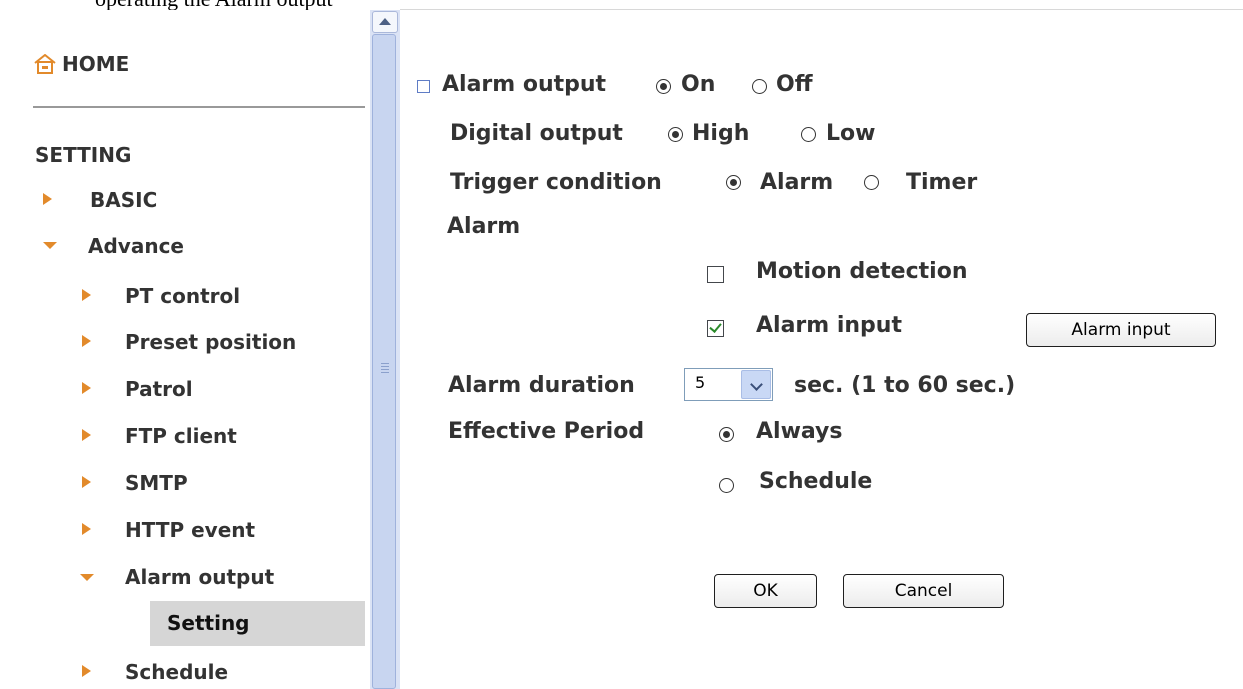 This screenshot has width=1243, height=689. Describe the element at coordinates (726, 485) in the screenshot. I see `effective-schedule-radio` at that location.